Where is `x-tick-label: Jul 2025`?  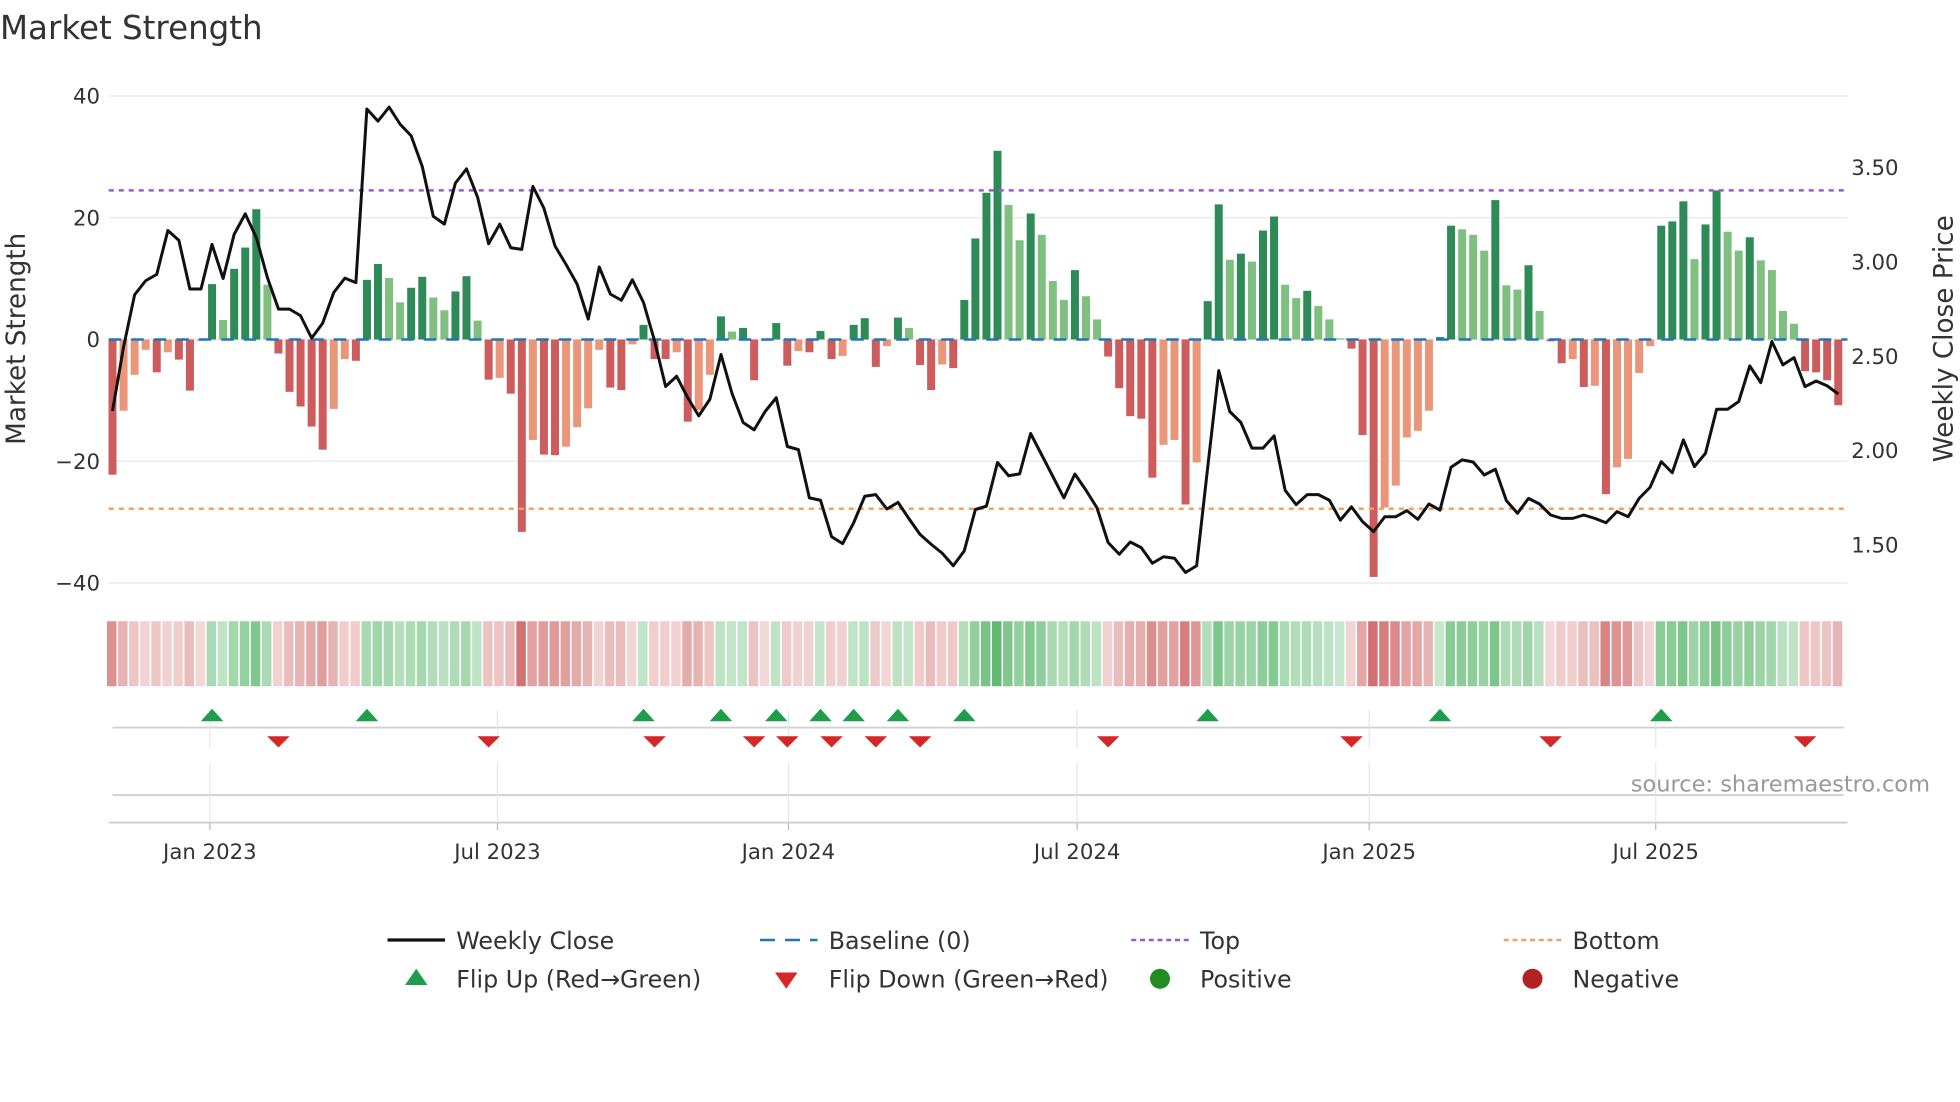
x-tick-label: Jul 2025 is located at coordinates (1654, 852).